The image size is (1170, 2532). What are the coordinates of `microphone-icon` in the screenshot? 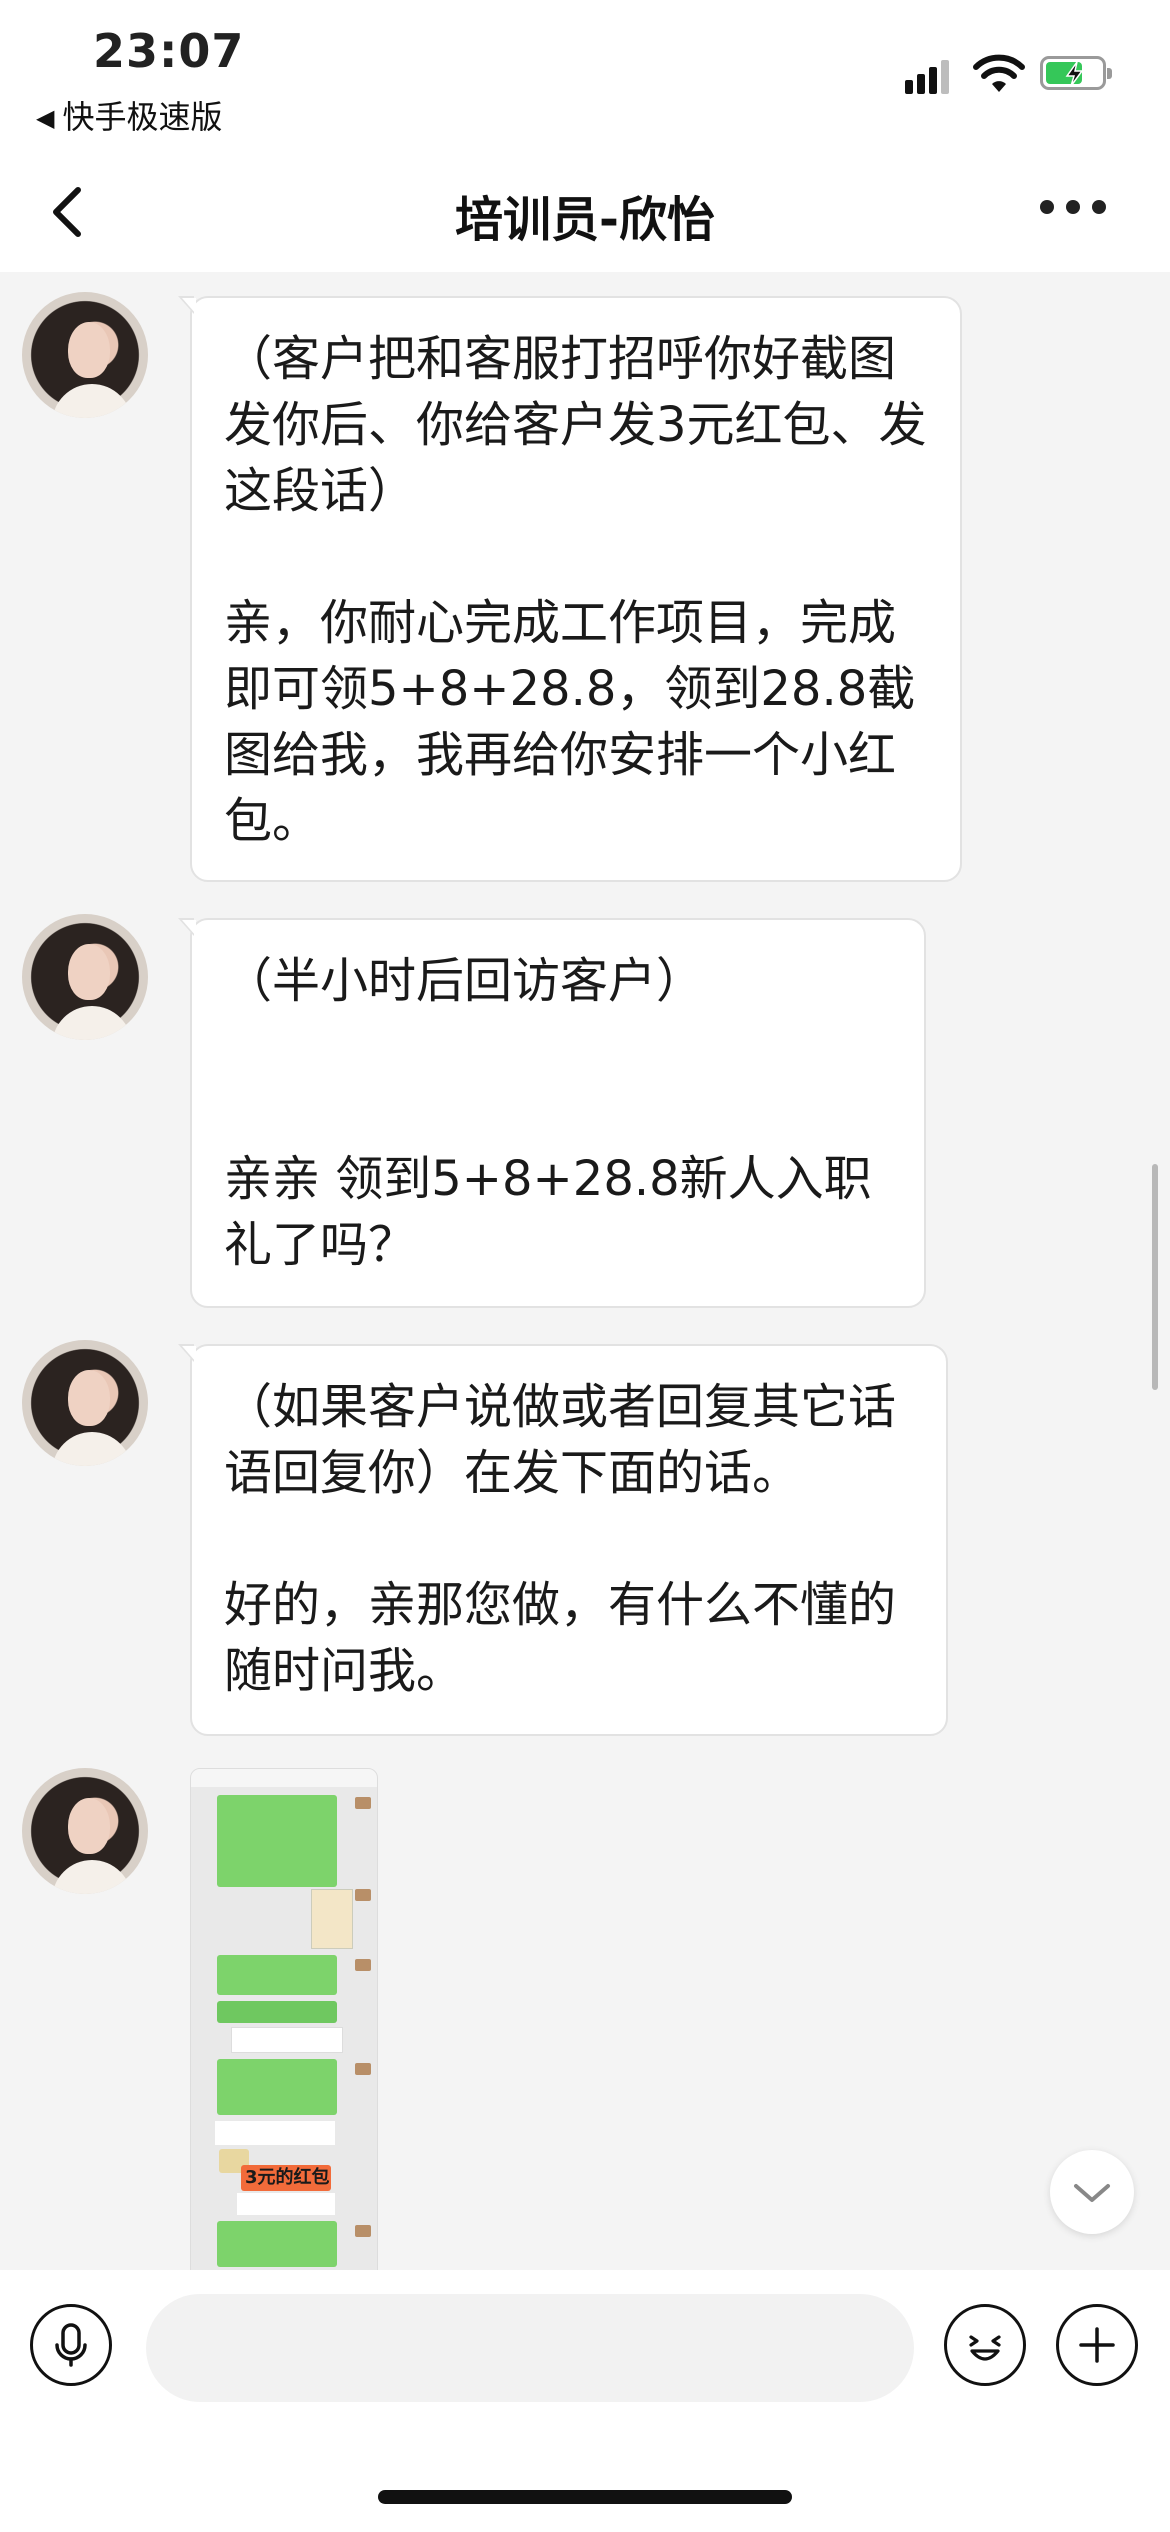 It's located at (71, 2345).